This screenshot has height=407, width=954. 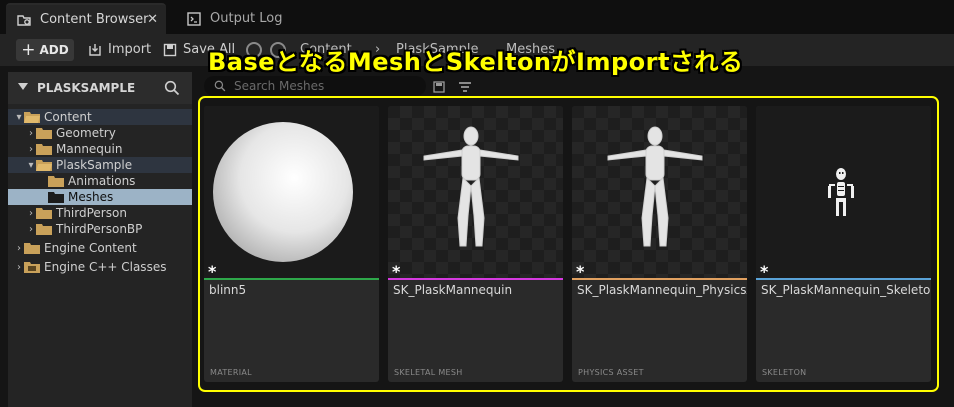 I want to click on save-icon, so click(x=170, y=49).